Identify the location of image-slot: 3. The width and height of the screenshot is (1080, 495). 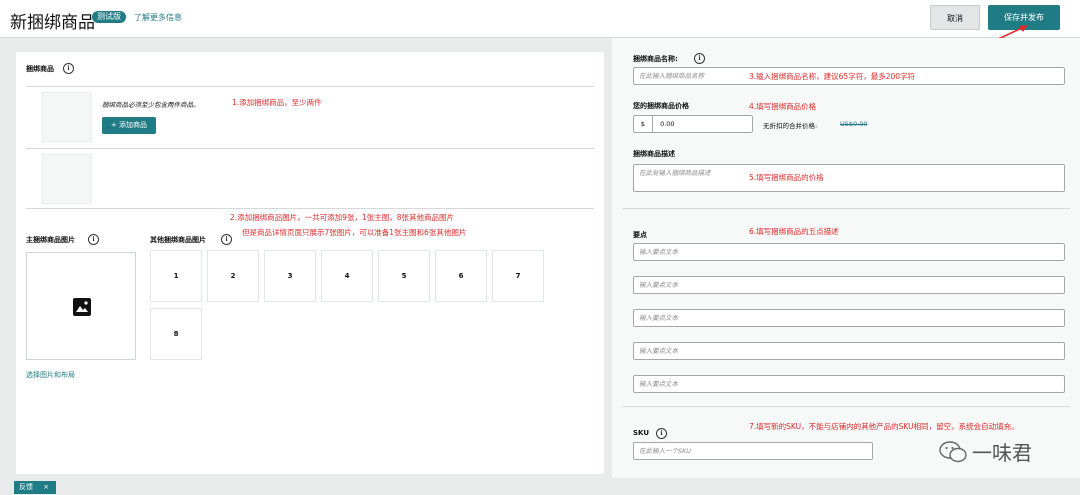
(290, 276).